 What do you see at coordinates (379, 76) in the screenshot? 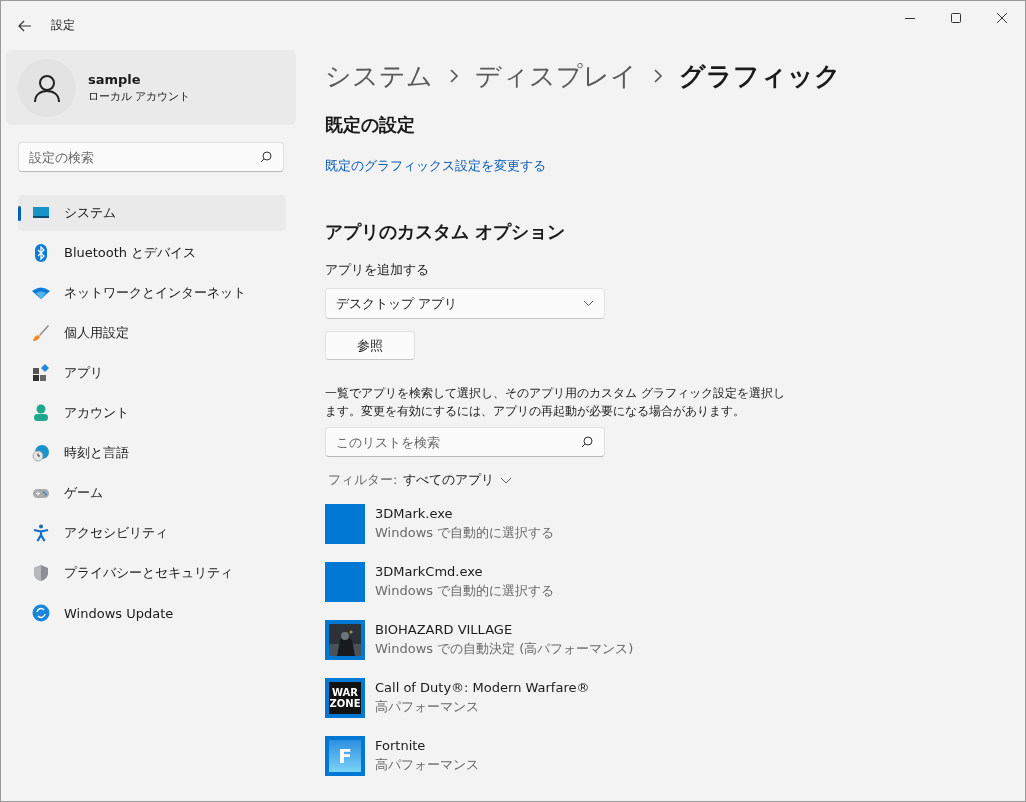
I see `breadcrumb-link: システム` at bounding box center [379, 76].